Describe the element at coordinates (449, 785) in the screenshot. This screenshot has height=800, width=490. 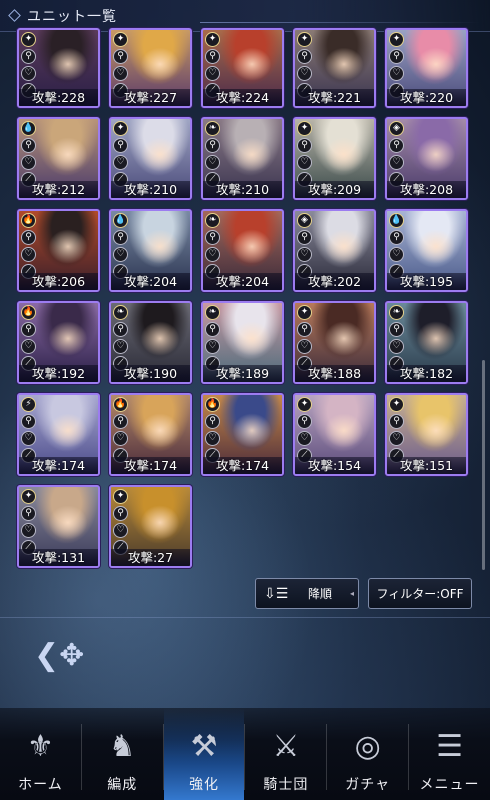
I see `nav-label: メニュー` at that location.